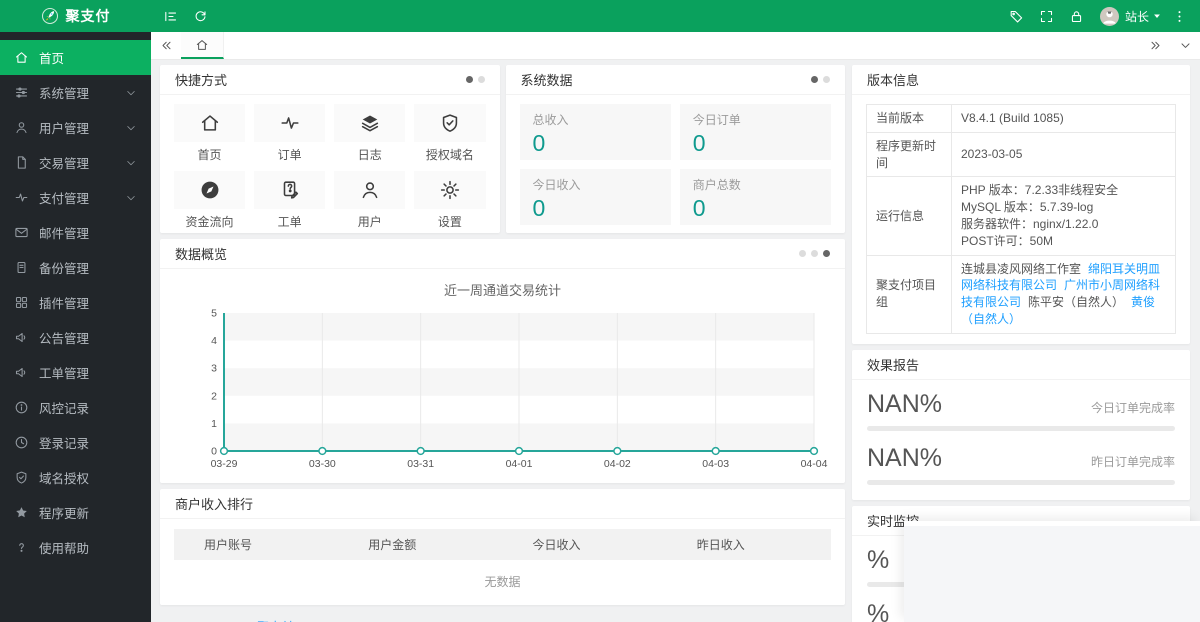  I want to click on sidebar-item-14: 使用帮助, so click(75, 547).